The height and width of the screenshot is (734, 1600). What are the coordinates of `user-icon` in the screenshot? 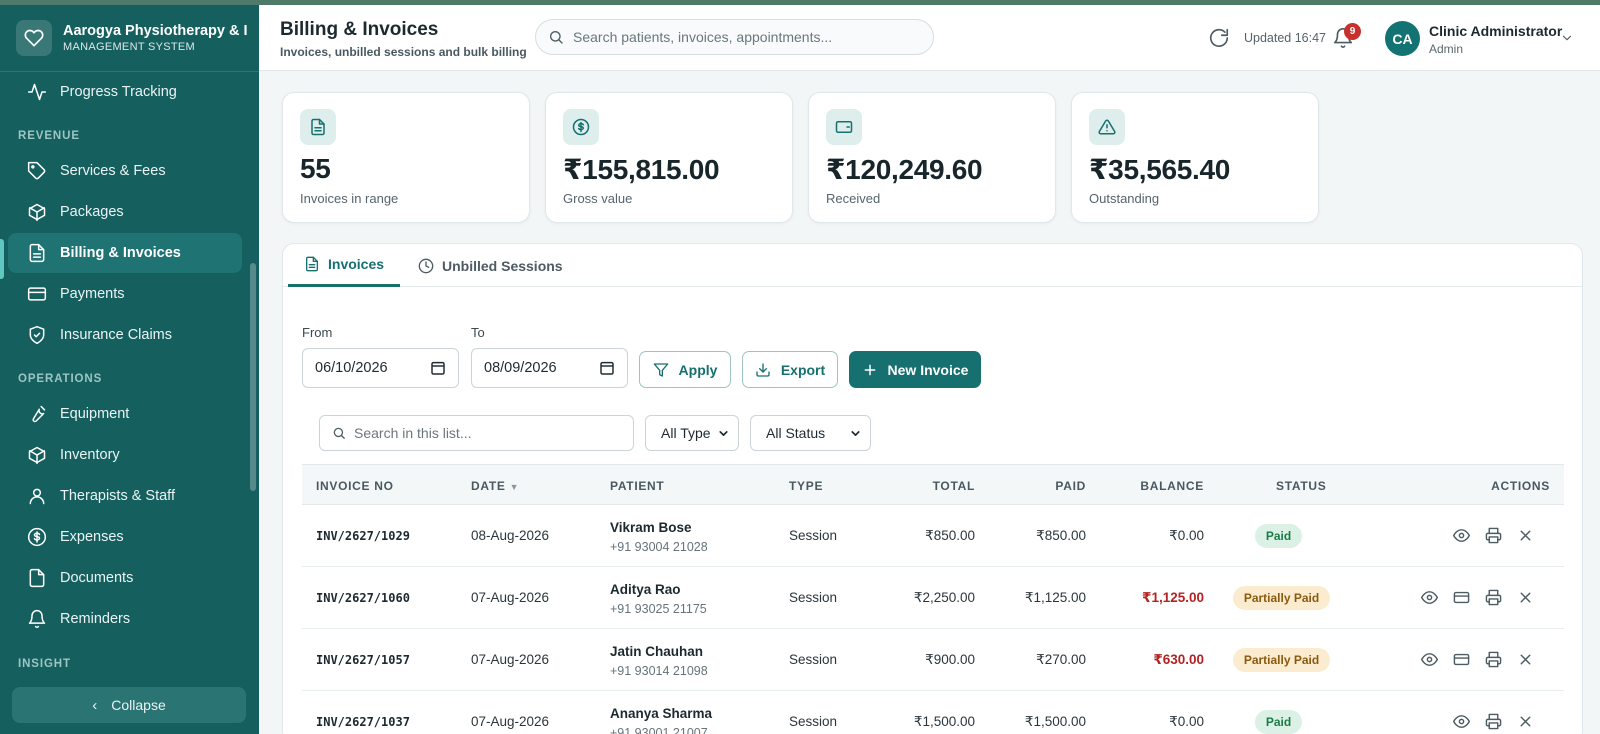 It's located at (37, 496).